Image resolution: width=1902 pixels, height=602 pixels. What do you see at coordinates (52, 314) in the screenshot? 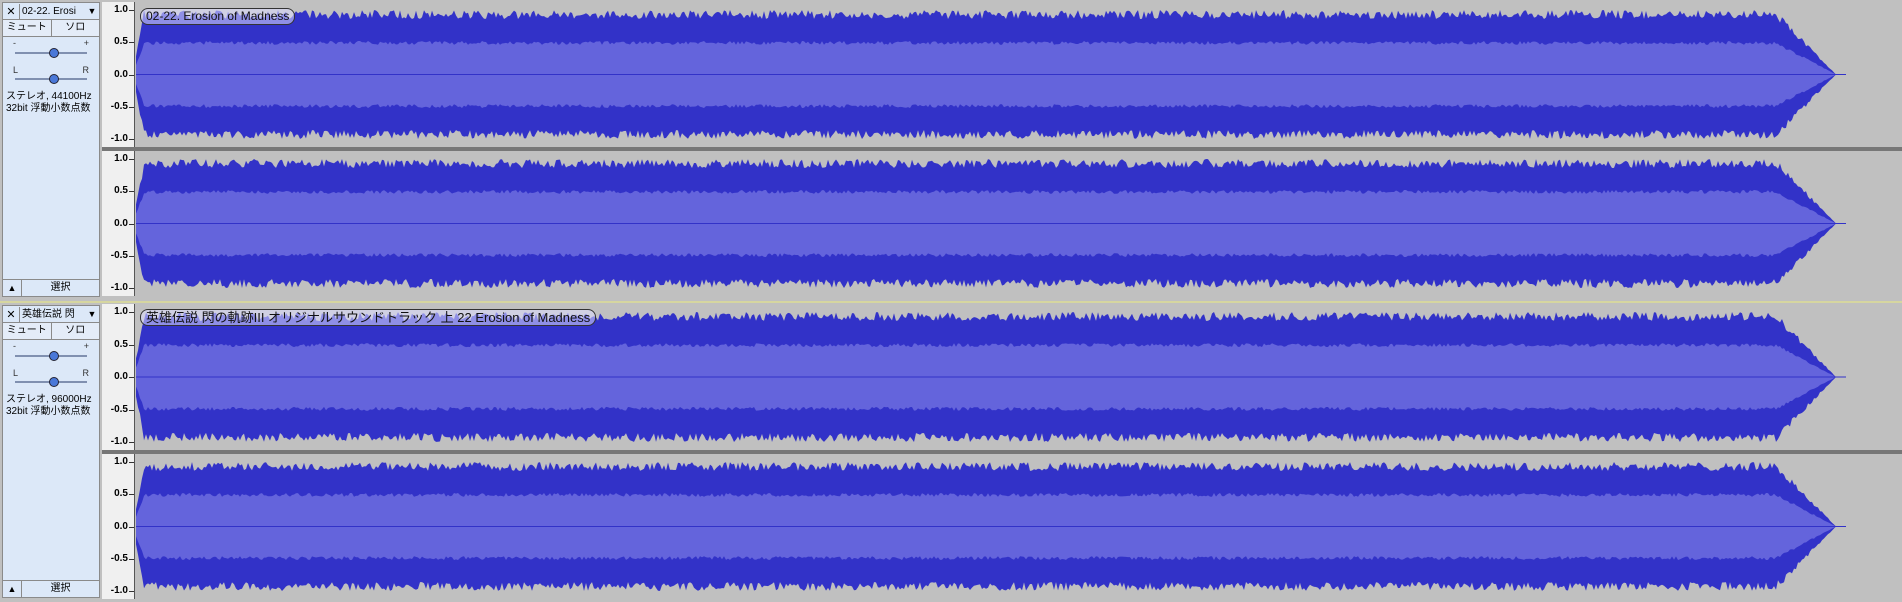
I see `track-name-menu: 英雄伝説 閃` at bounding box center [52, 314].